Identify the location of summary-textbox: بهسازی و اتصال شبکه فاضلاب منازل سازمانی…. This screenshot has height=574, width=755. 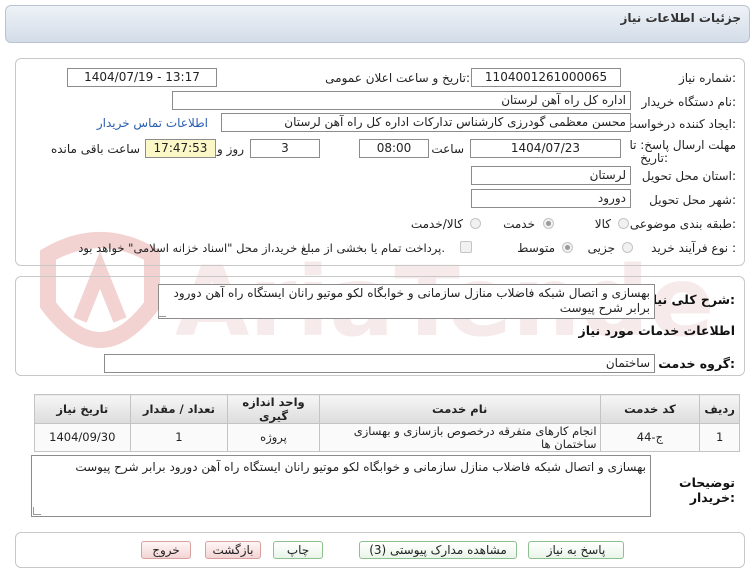
(406, 301).